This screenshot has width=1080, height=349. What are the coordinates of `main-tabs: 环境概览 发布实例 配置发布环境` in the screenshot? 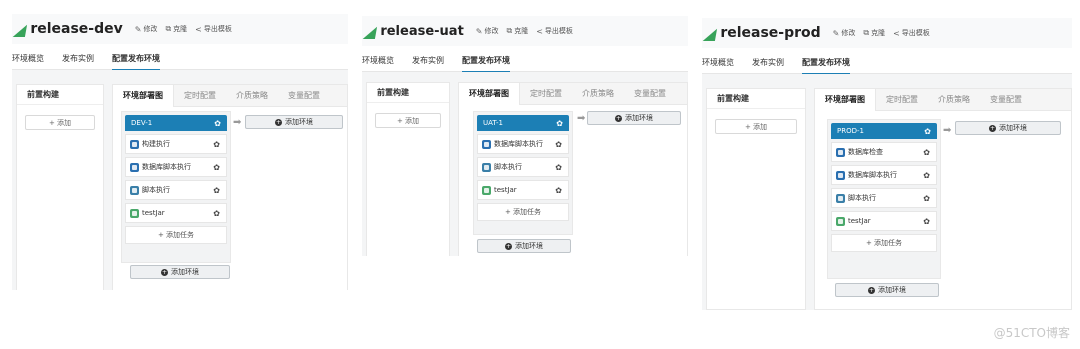 It's located at (525, 61).